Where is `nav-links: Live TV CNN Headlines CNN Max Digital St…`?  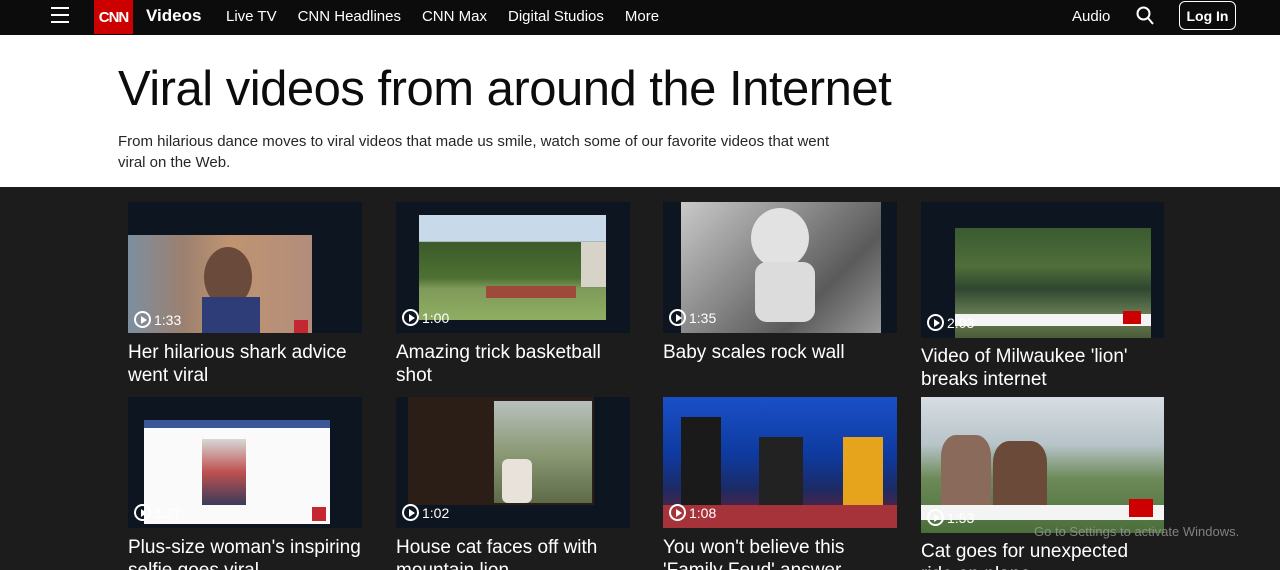
nav-links: Live TV CNN Headlines CNN Max Digital St… is located at coordinates (453, 16).